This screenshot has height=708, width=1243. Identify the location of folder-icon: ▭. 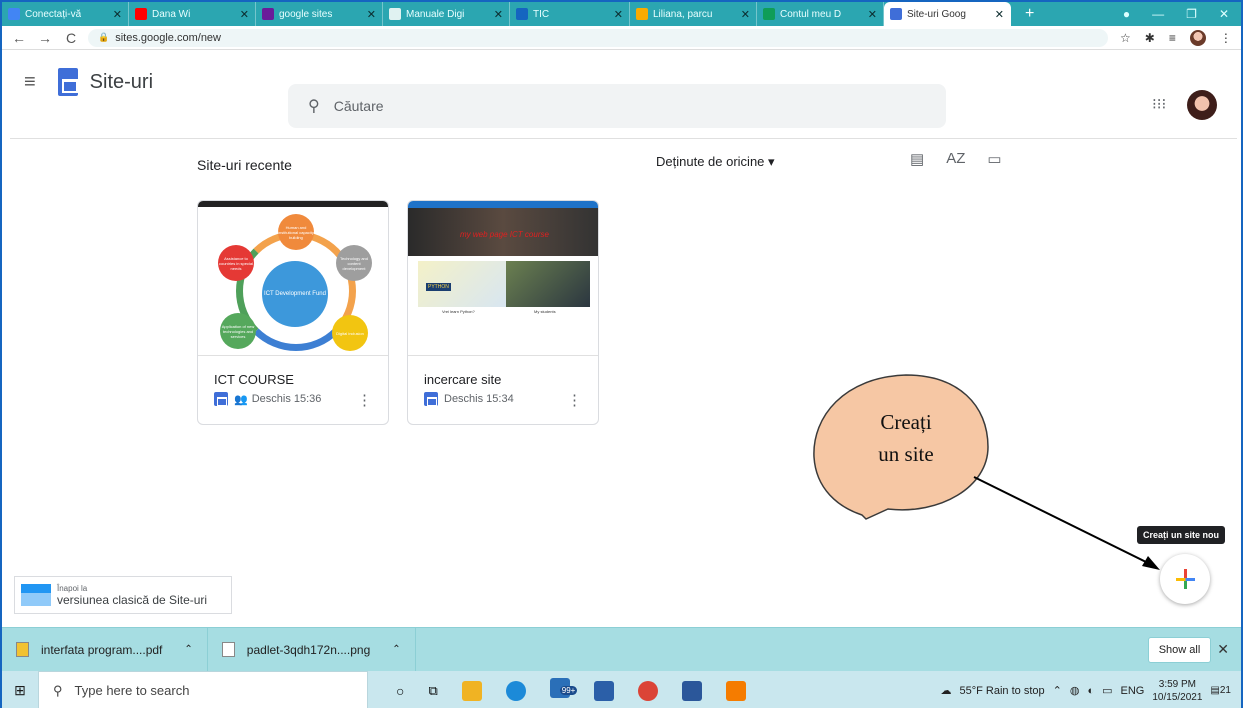
(994, 159).